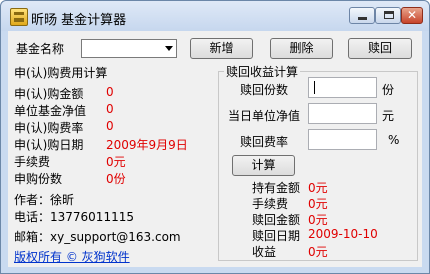 The height and width of the screenshot is (274, 430). What do you see at coordinates (116, 162) in the screenshot?
I see `purchase-fee-value: 0元` at bounding box center [116, 162].